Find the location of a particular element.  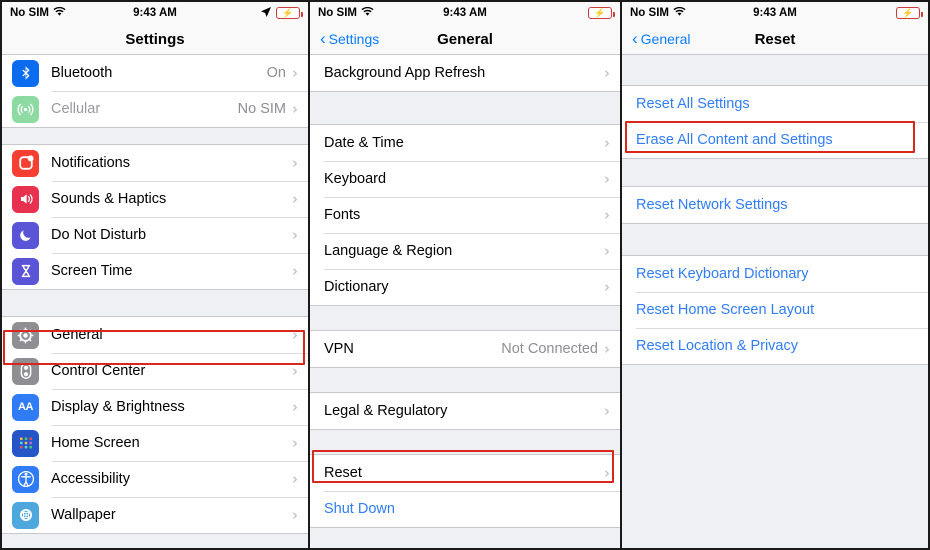

list-item-fonts: Fonts › is located at coordinates (465, 215).